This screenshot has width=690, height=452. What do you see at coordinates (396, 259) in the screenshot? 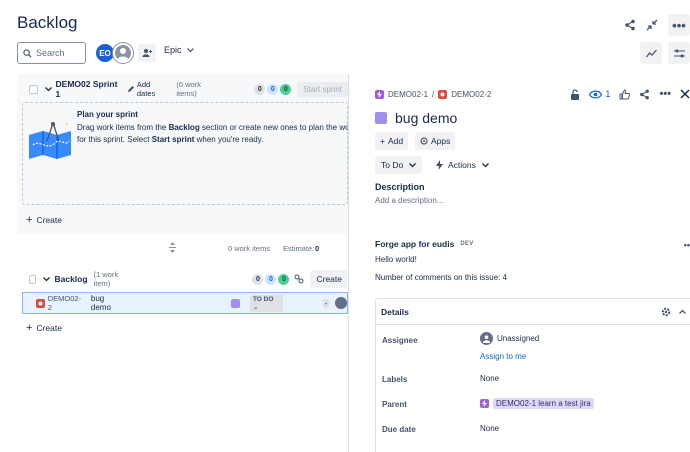
I see `forge-hello: Hello world!` at bounding box center [396, 259].